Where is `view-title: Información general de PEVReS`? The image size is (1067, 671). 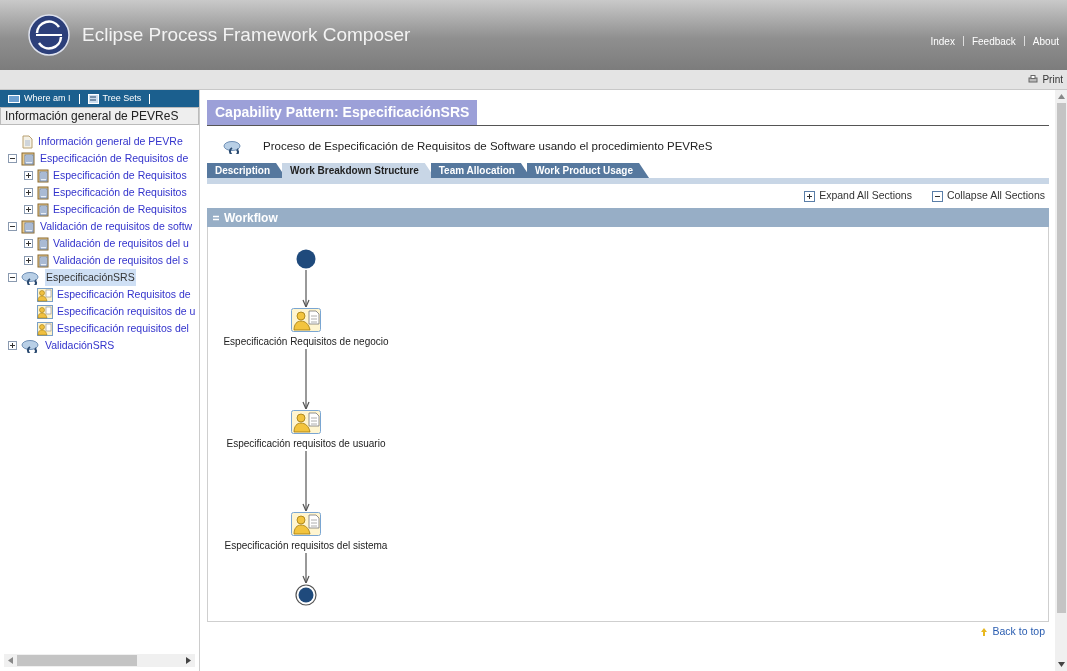 view-title: Información general de PEVReS is located at coordinates (99, 116).